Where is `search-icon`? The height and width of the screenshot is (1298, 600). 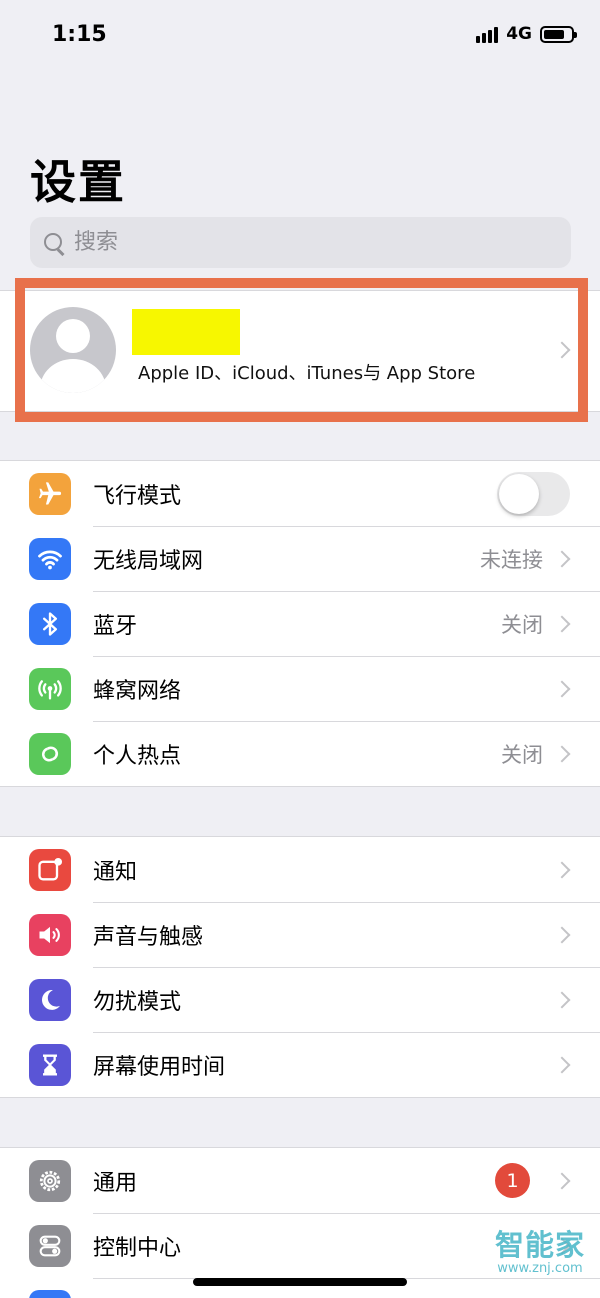
search-icon is located at coordinates (54, 243).